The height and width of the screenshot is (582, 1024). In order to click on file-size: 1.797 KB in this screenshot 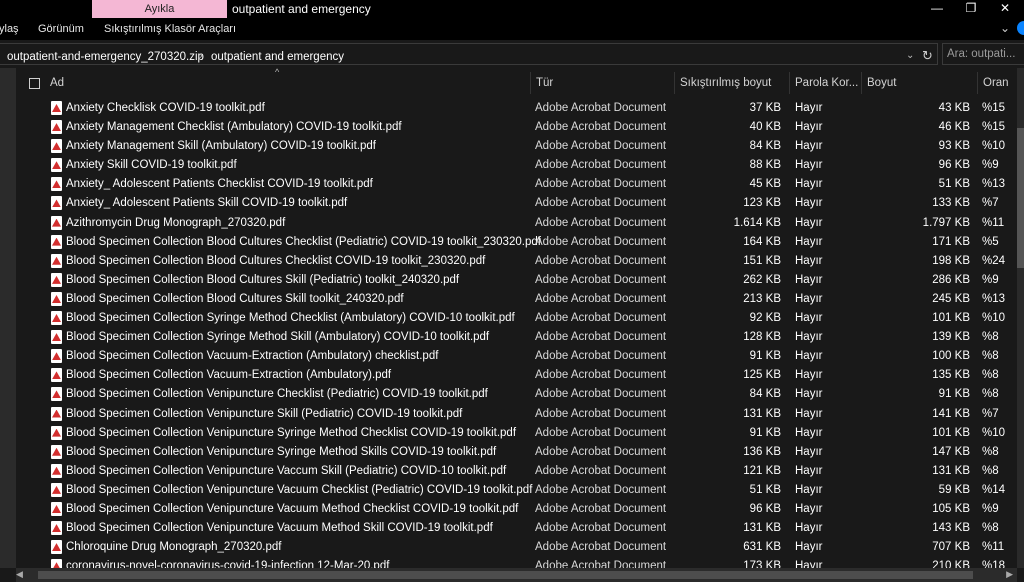, I will do `click(946, 222)`.